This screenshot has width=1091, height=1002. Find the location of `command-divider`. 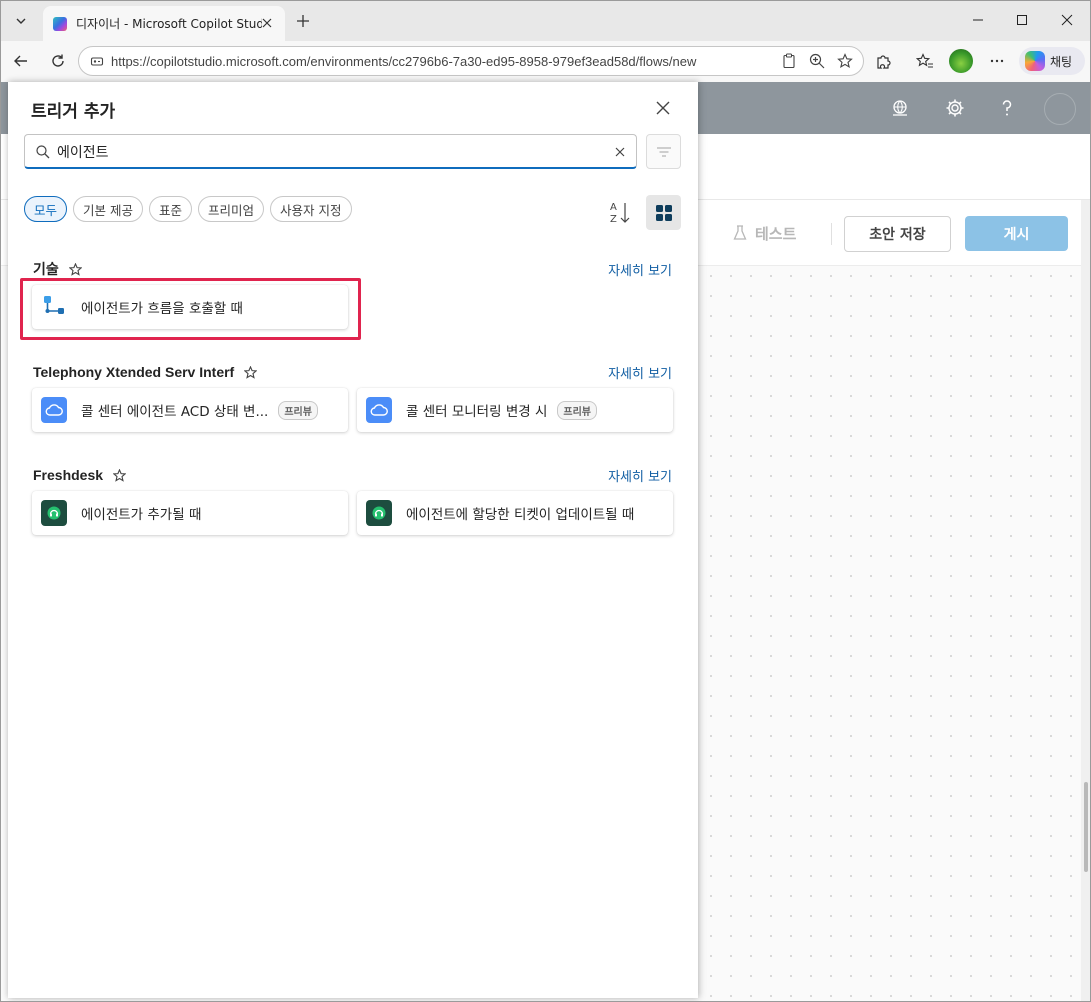

command-divider is located at coordinates (831, 234).